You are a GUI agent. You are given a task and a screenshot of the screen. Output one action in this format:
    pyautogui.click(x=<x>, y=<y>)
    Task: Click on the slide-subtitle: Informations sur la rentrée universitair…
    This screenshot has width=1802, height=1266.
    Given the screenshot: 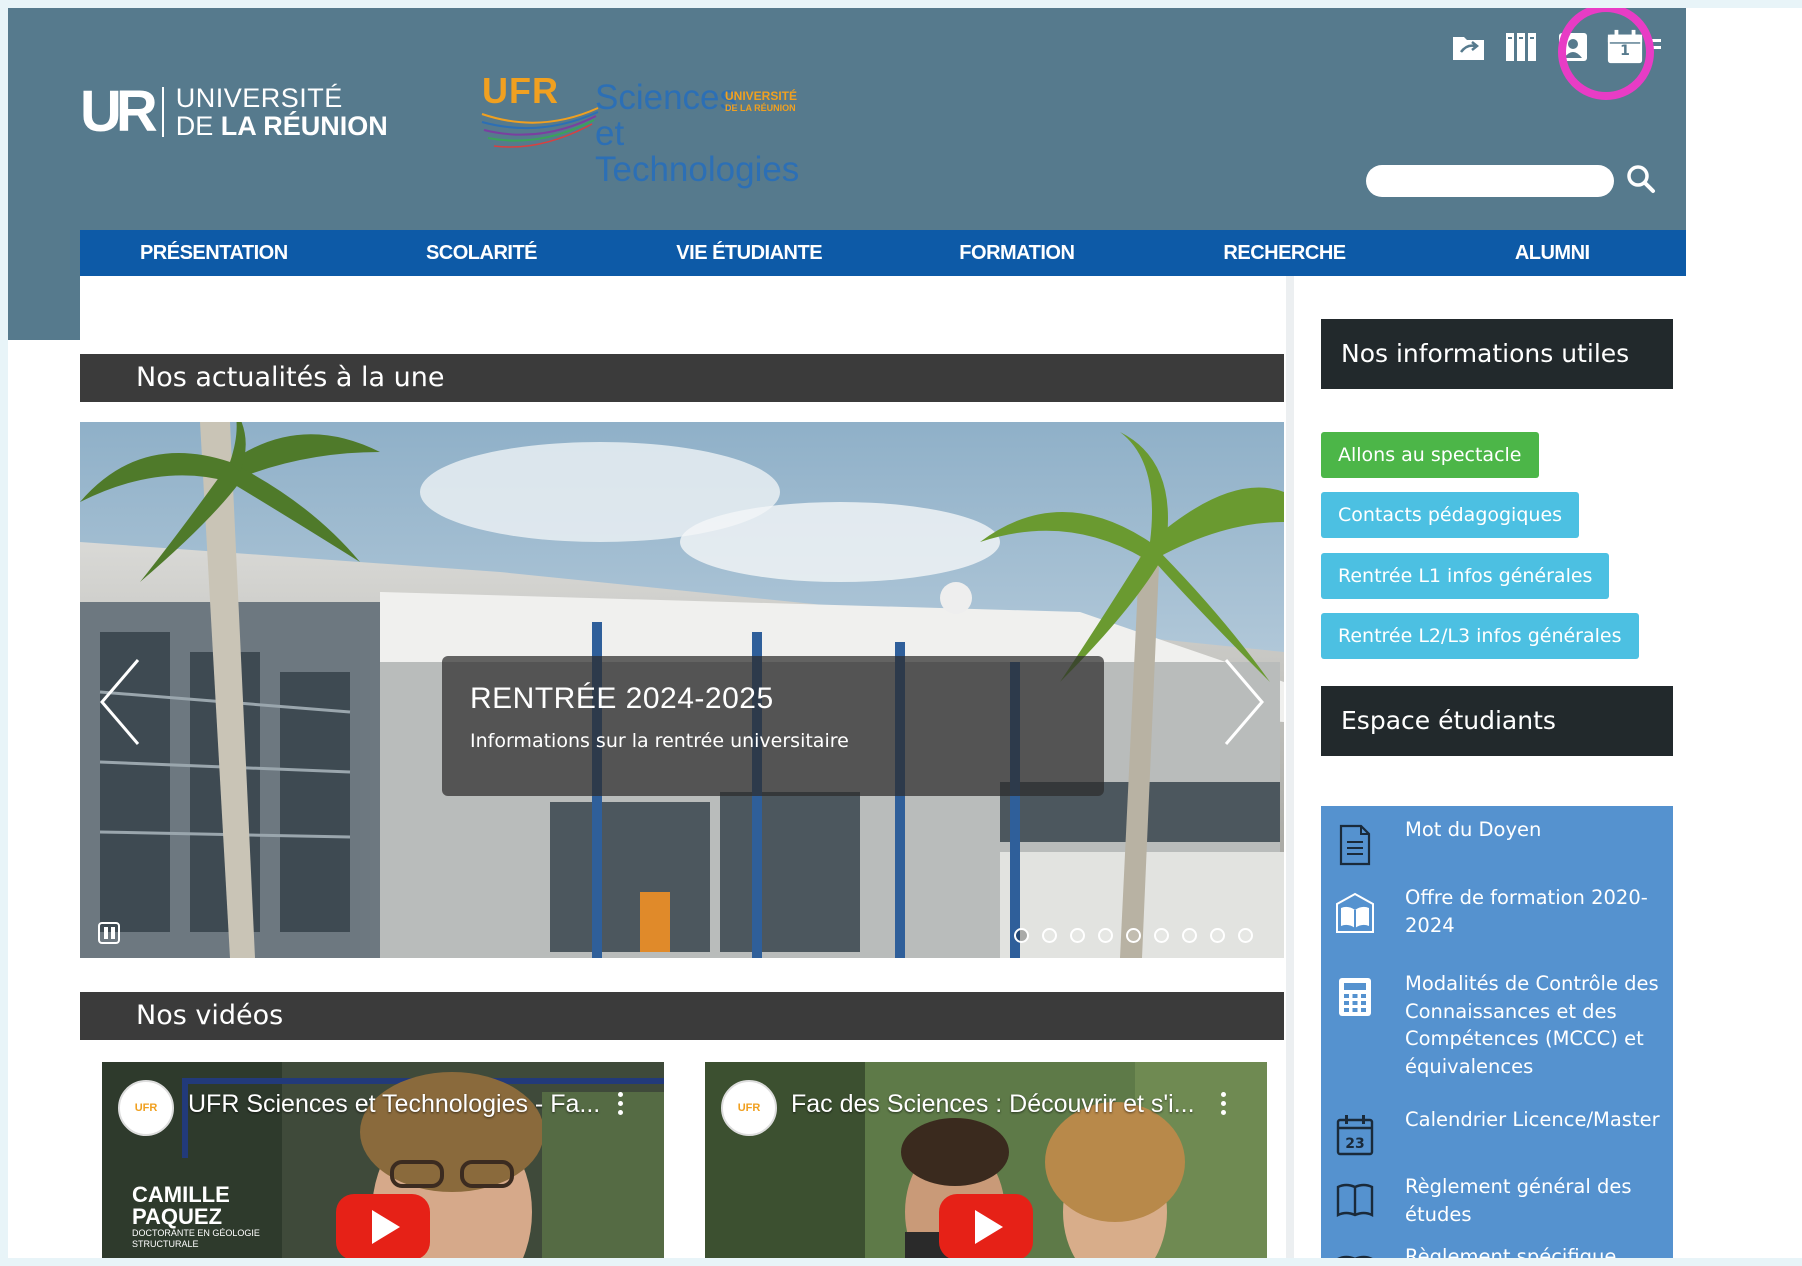 What is the action you would take?
    pyautogui.click(x=659, y=741)
    